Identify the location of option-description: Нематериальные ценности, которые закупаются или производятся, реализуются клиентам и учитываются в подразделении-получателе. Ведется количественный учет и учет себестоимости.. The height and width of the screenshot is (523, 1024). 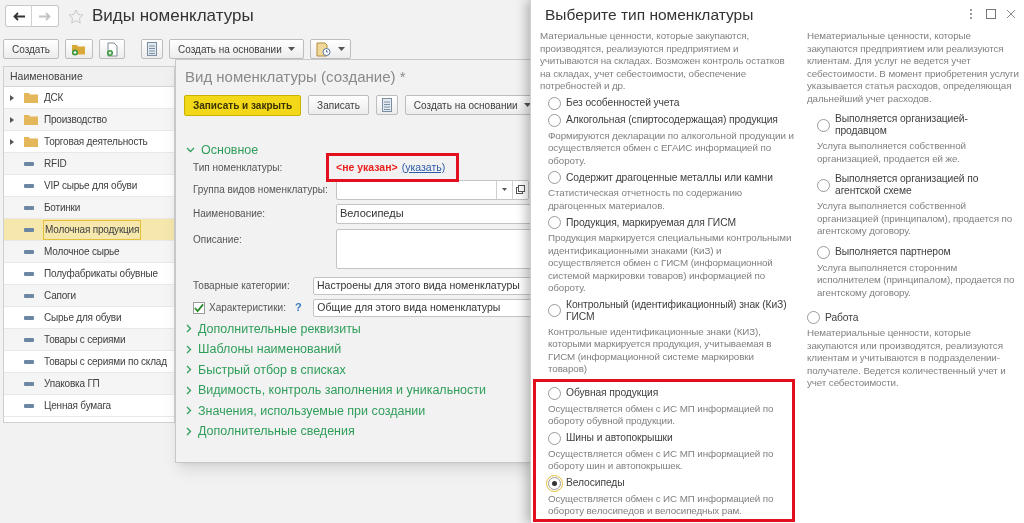
(907, 358).